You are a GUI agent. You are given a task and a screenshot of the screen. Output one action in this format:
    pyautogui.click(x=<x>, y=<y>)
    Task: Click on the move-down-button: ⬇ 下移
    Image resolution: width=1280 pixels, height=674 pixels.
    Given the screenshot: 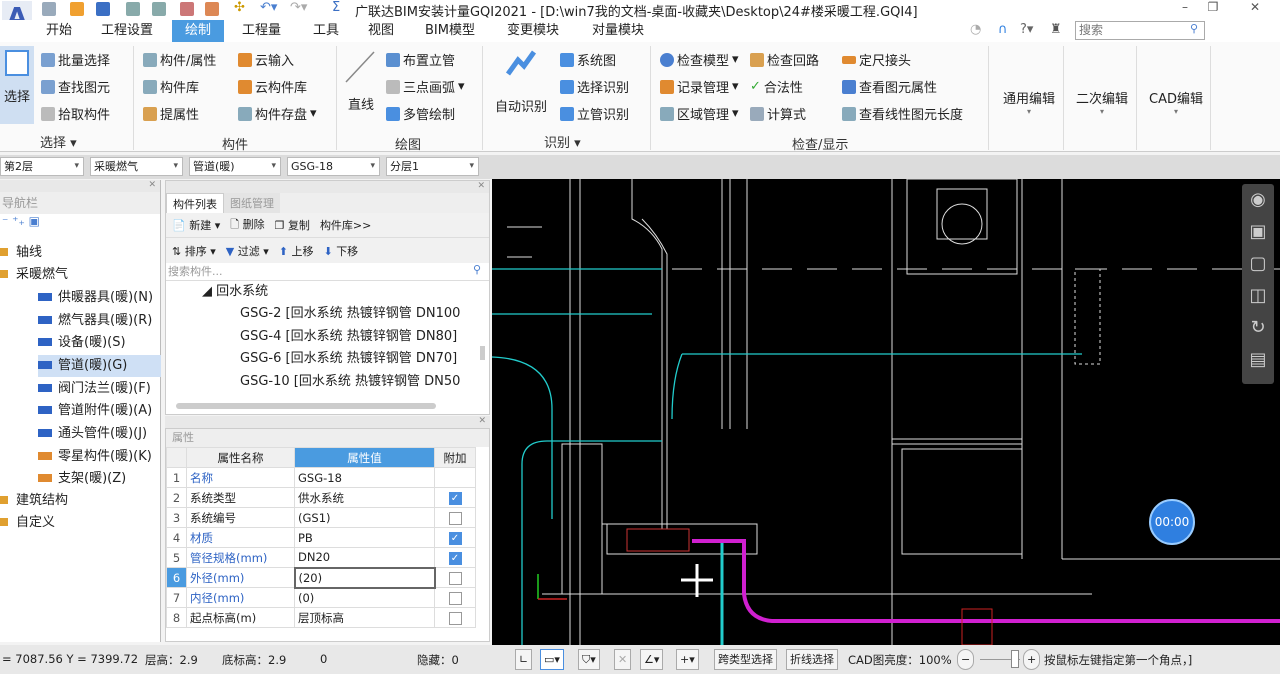 What is the action you would take?
    pyautogui.click(x=340, y=251)
    